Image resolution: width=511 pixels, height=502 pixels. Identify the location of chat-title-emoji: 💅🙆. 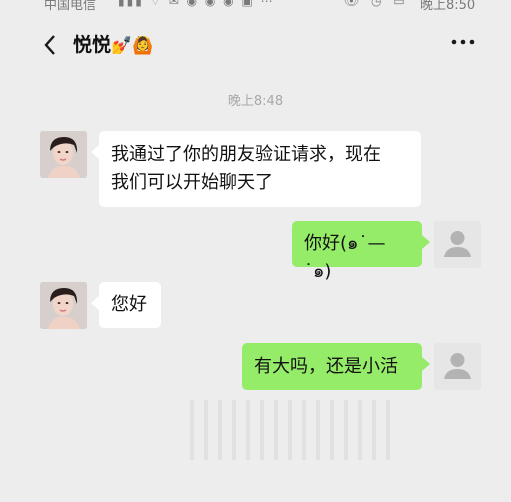
(132, 46).